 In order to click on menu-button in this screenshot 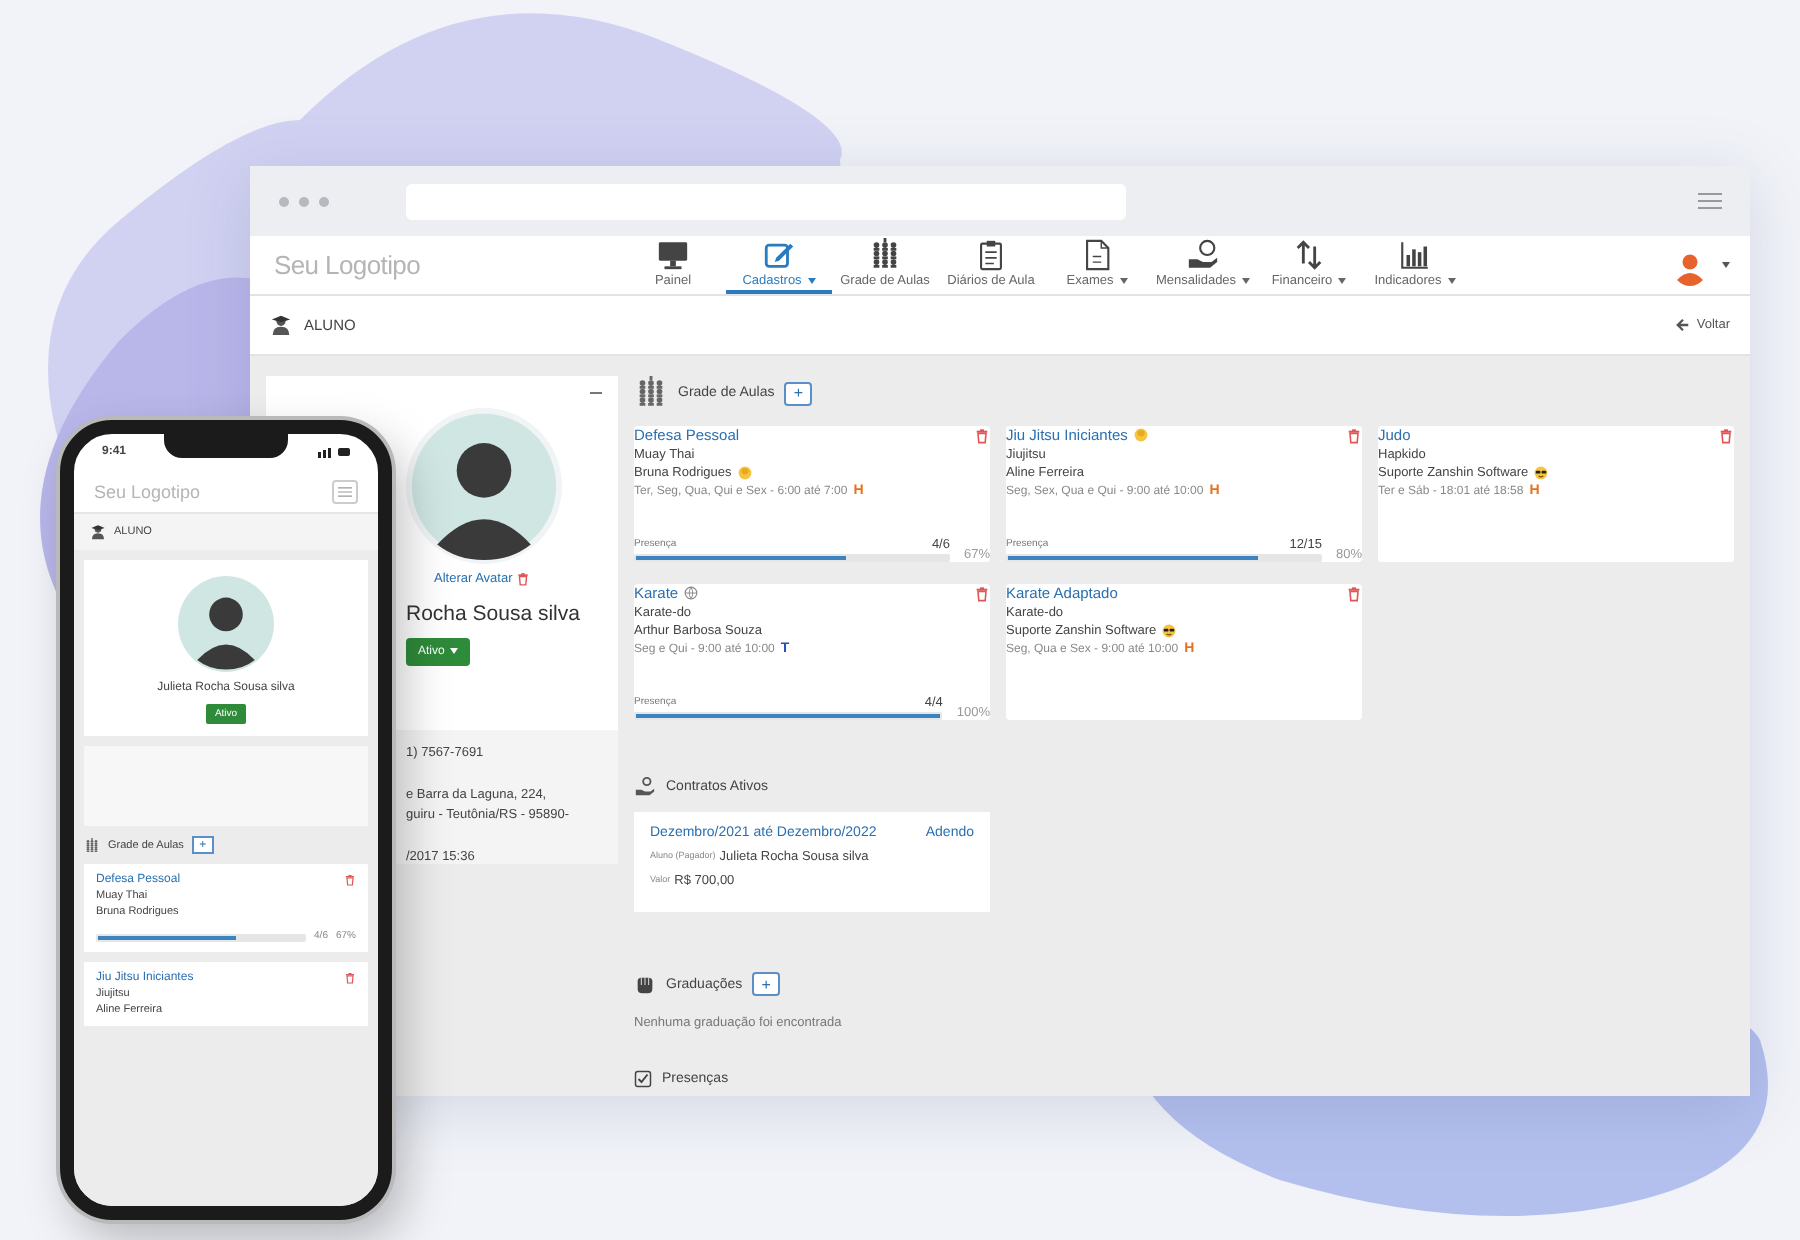, I will do `click(345, 491)`.